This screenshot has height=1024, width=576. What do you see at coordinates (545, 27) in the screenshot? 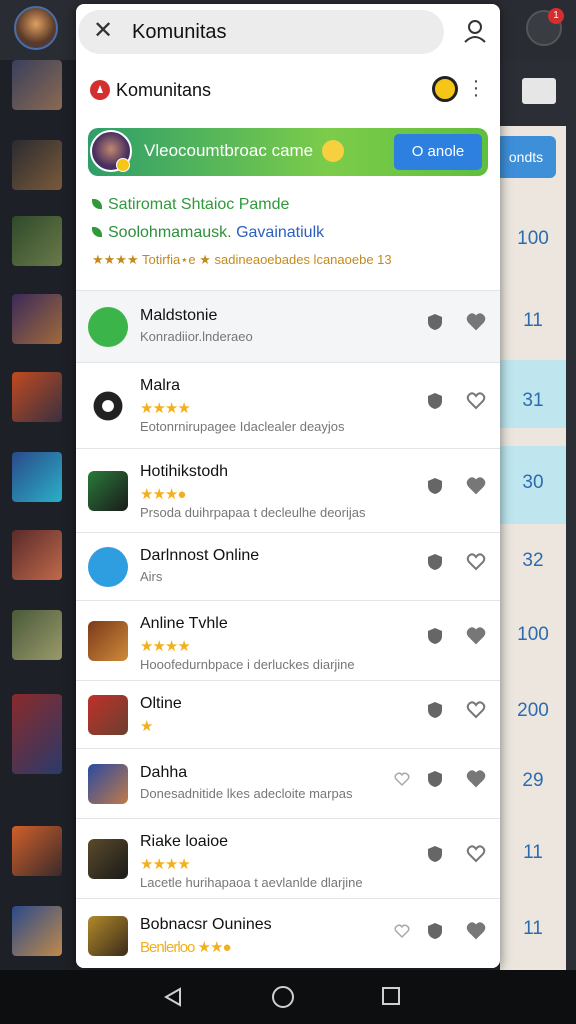
I see `notification-icon: 1` at bounding box center [545, 27].